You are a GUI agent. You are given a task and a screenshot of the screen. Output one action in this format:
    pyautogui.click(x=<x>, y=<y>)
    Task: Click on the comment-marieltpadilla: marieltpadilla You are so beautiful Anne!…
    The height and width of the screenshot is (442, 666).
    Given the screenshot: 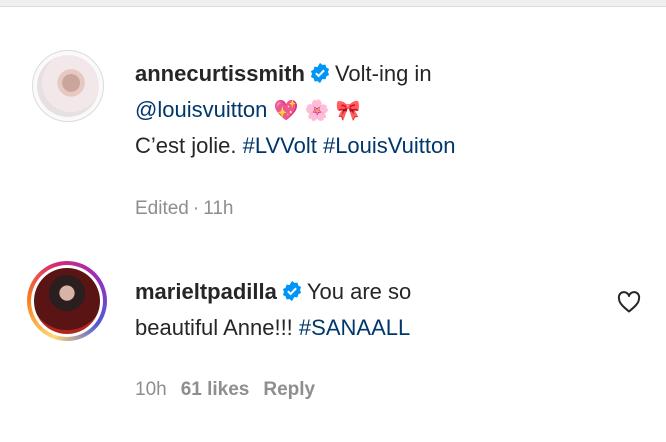 What is the action you would take?
    pyautogui.click(x=355, y=310)
    